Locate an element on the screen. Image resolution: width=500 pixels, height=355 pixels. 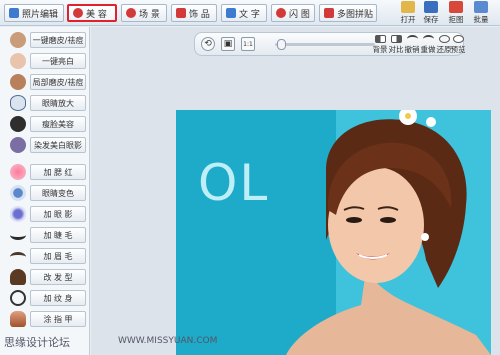
watermark-right: WWW.MISSYUAN.COM is located at coordinates (168, 341).